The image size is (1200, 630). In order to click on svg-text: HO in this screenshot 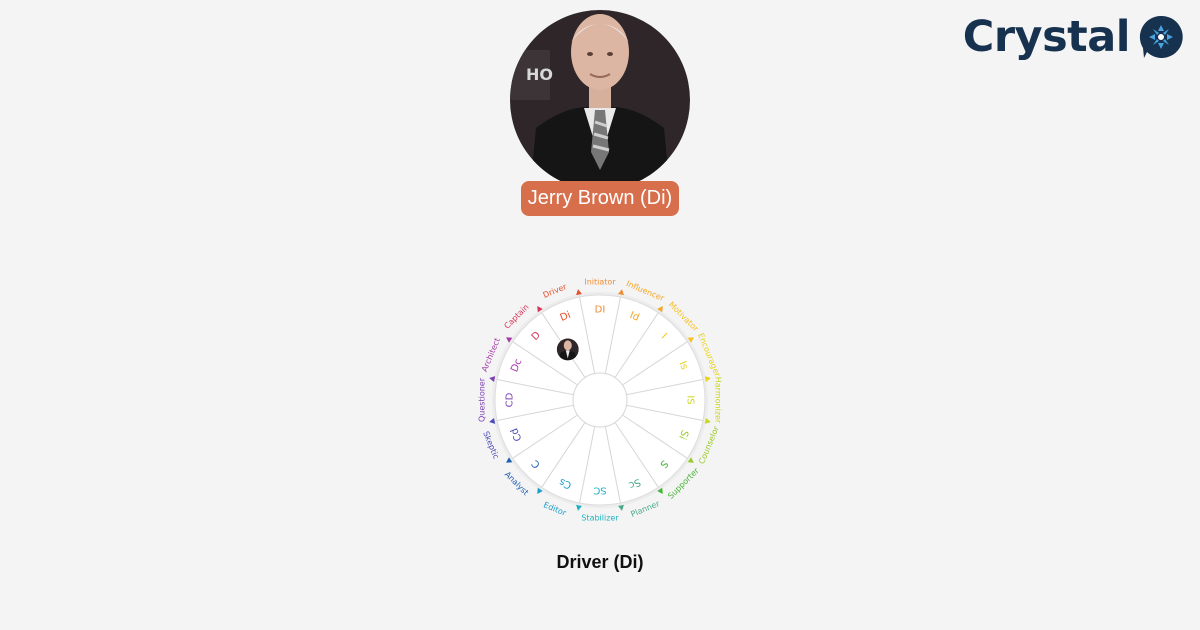, I will do `click(539, 74)`.